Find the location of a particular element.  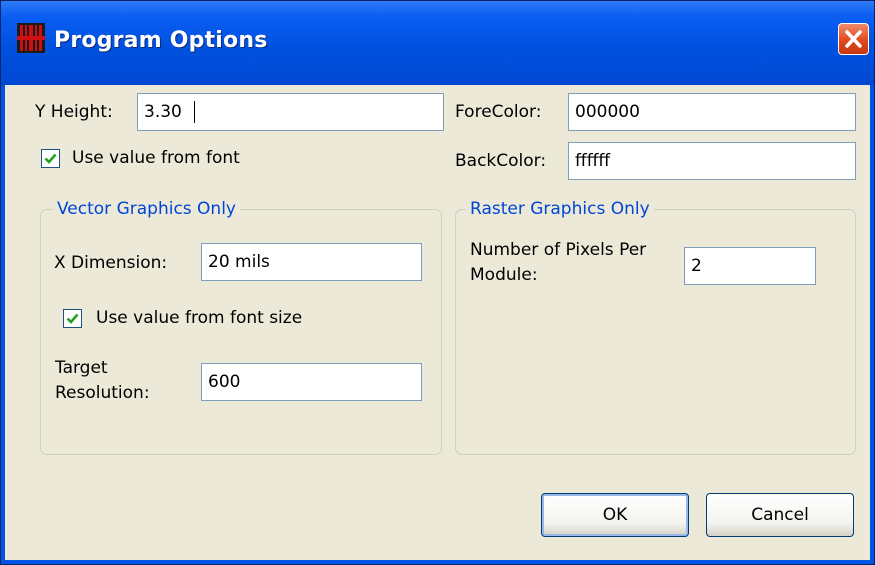

forecolor-label: ForeColor: is located at coordinates (498, 112).